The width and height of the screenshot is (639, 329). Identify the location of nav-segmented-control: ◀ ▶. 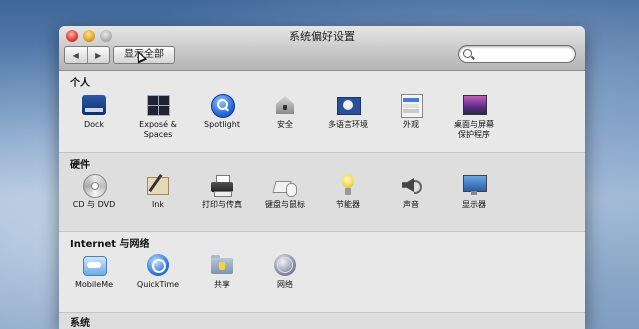
(87, 55).